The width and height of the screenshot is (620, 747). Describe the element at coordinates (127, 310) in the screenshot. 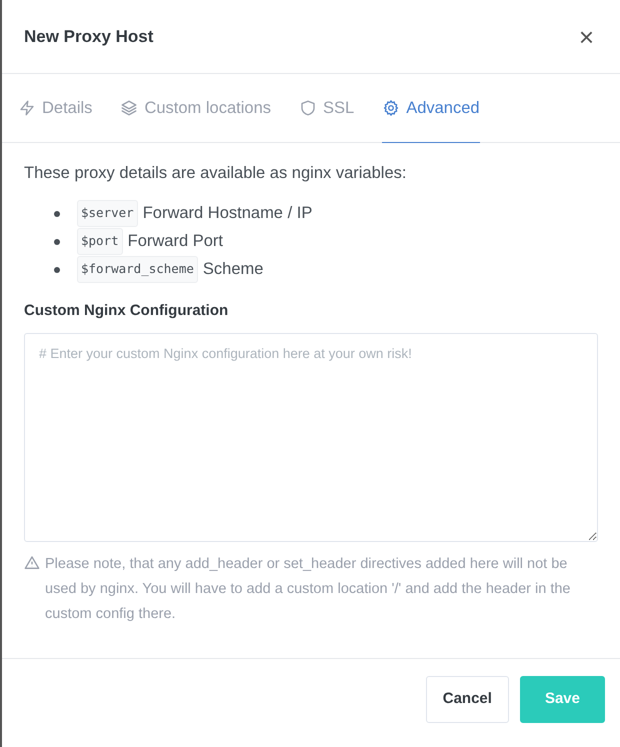

I see `field-label: Custom Nginx Configuration` at that location.